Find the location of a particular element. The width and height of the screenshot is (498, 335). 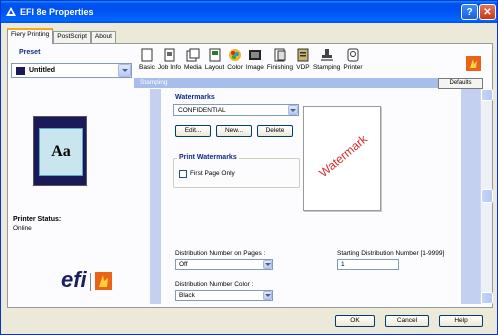

efi-app-icon is located at coordinates (11, 11).